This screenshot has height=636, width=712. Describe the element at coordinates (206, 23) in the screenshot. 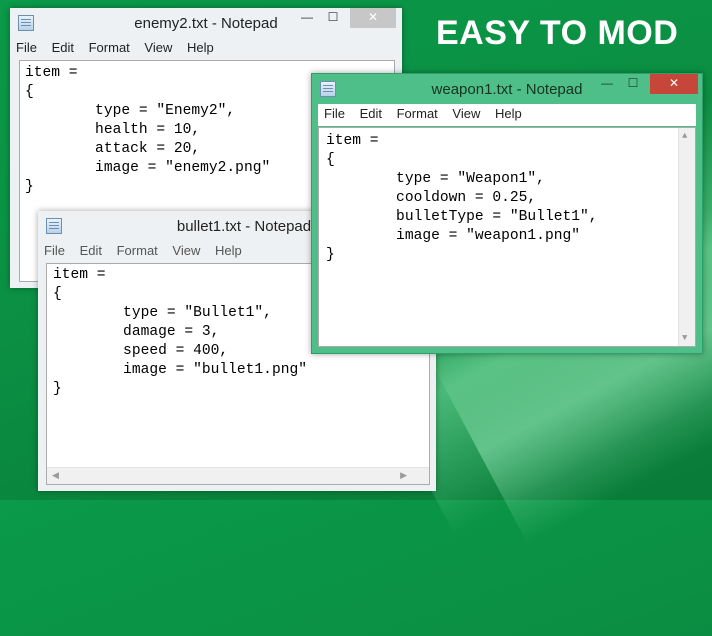

I see `title-bar: enemy2.txt - Notepad — ☐ ✕` at that location.